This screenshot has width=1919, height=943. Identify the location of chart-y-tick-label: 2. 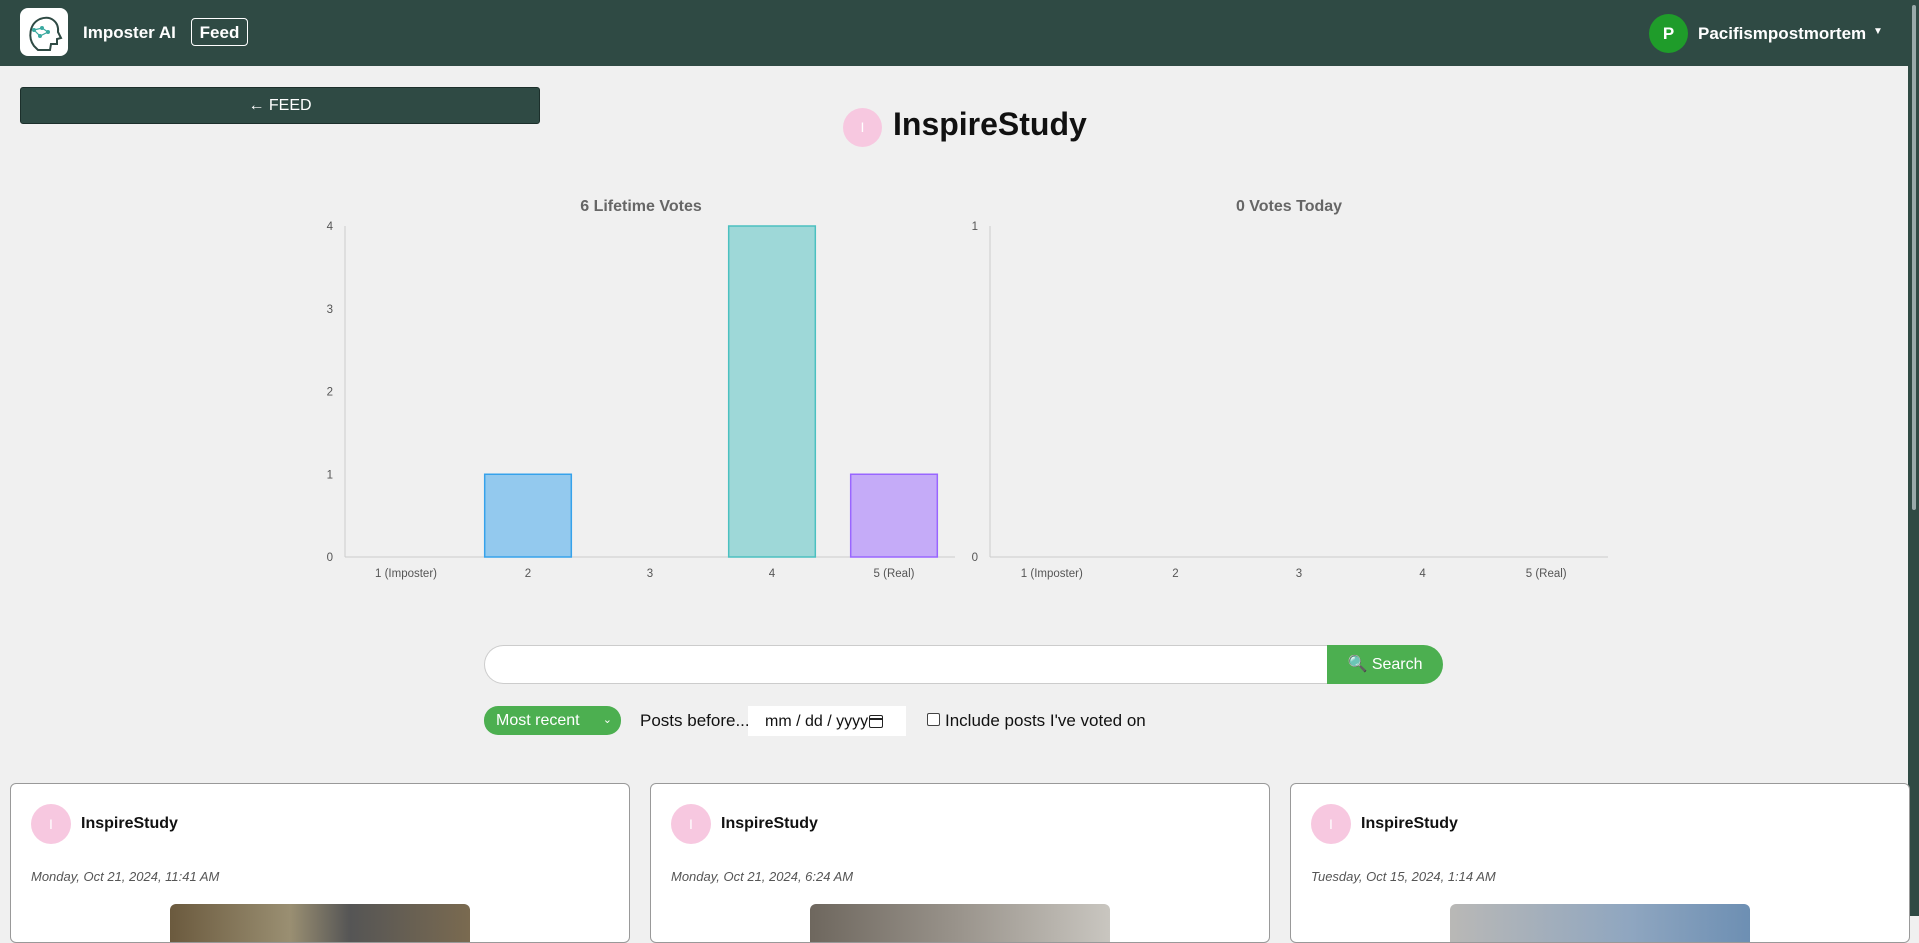
(330, 393).